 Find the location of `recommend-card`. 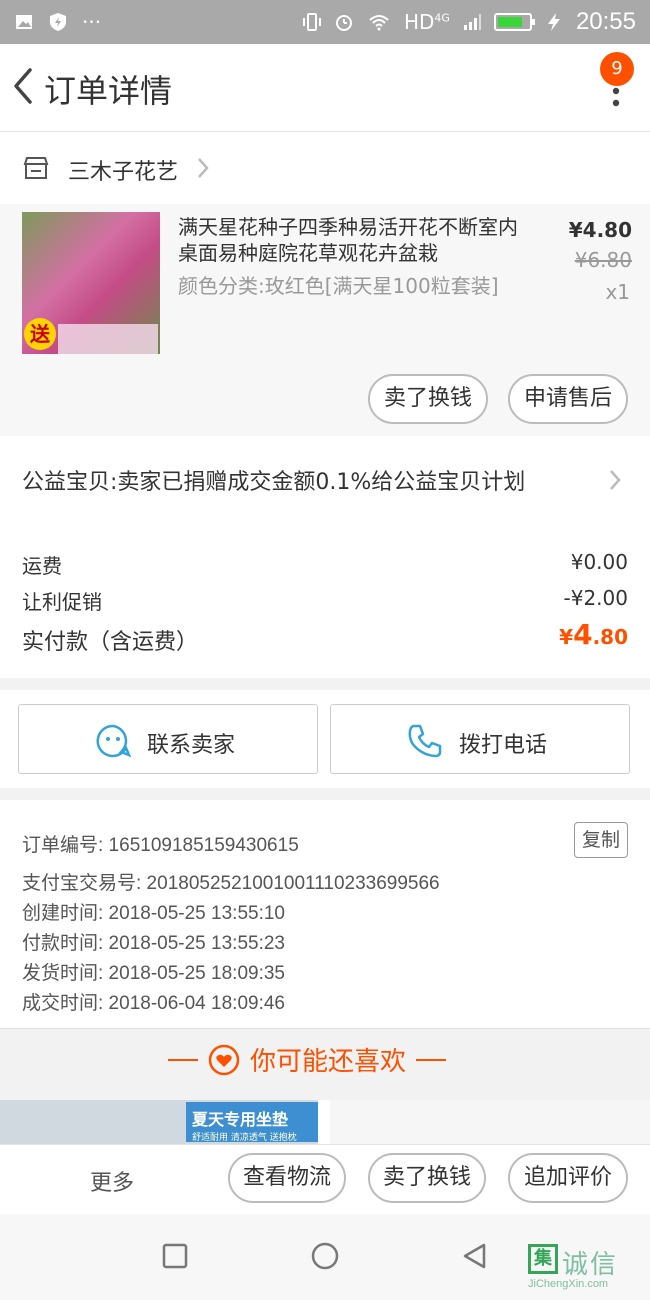

recommend-card is located at coordinates (490, 1122).